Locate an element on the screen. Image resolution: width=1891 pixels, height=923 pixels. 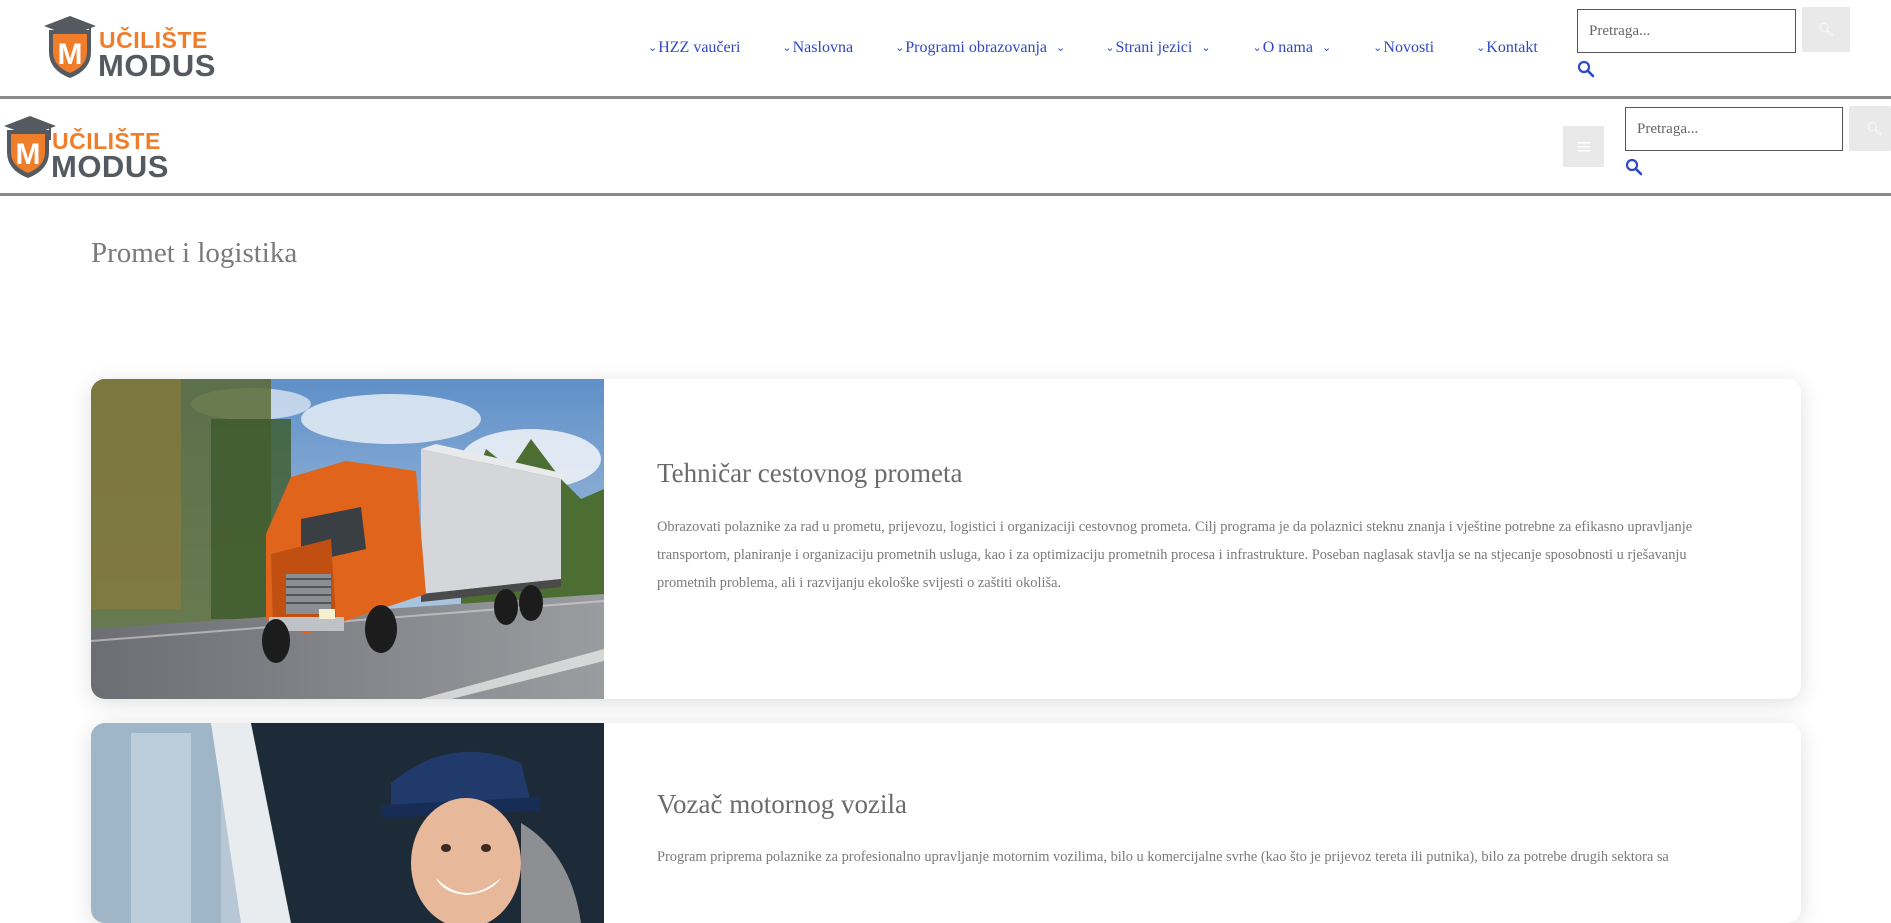
program-title: Tehničar cestovnog prometa is located at coordinates (810, 473).